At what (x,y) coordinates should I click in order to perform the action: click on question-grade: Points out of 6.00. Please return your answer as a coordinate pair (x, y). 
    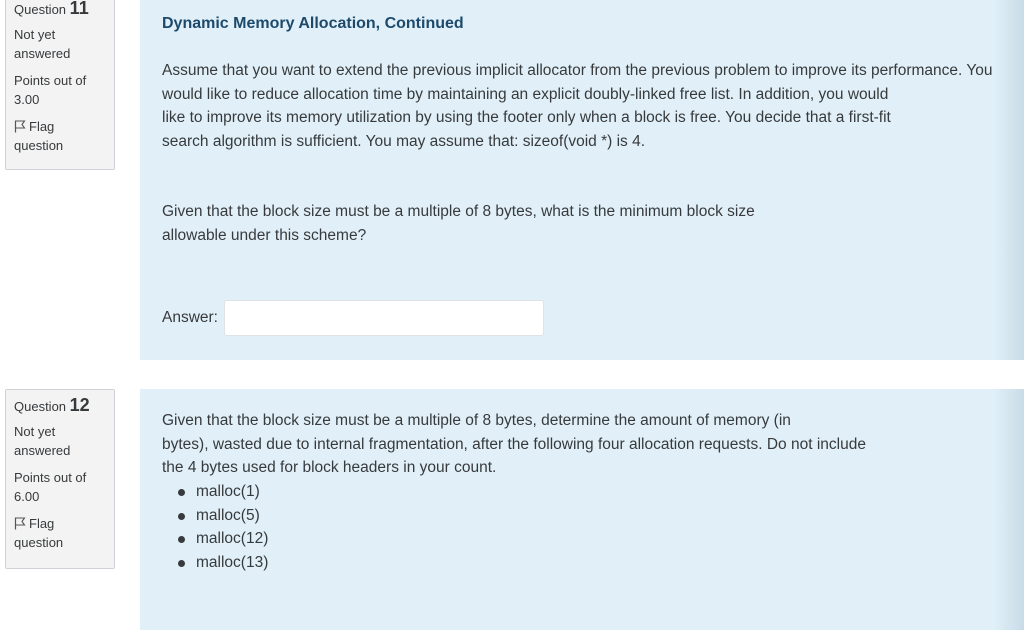
    Looking at the image, I should click on (60, 487).